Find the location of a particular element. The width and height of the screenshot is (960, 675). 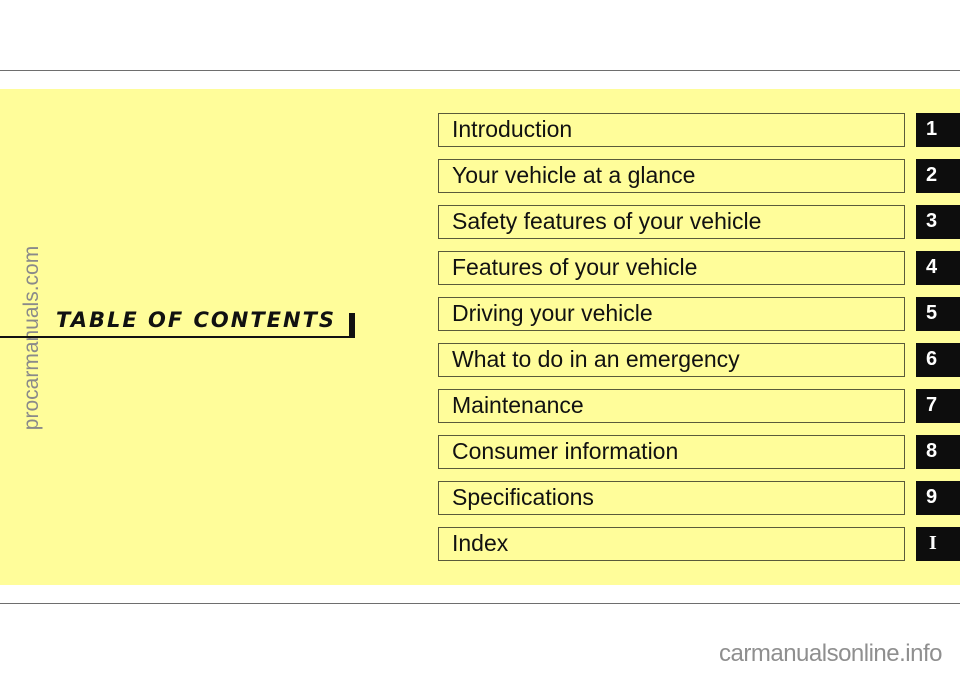

chapter-tab-number: 9 is located at coordinates (932, 497).